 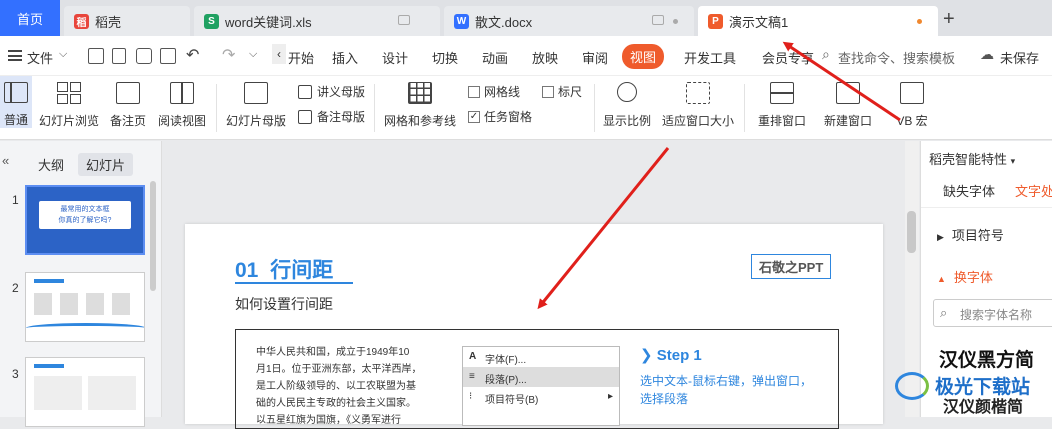 I want to click on font-icon: A, so click(x=473, y=356).